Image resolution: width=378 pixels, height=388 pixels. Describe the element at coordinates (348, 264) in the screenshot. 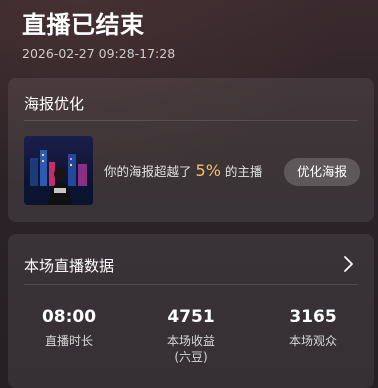

I see `chevron-right-icon` at that location.